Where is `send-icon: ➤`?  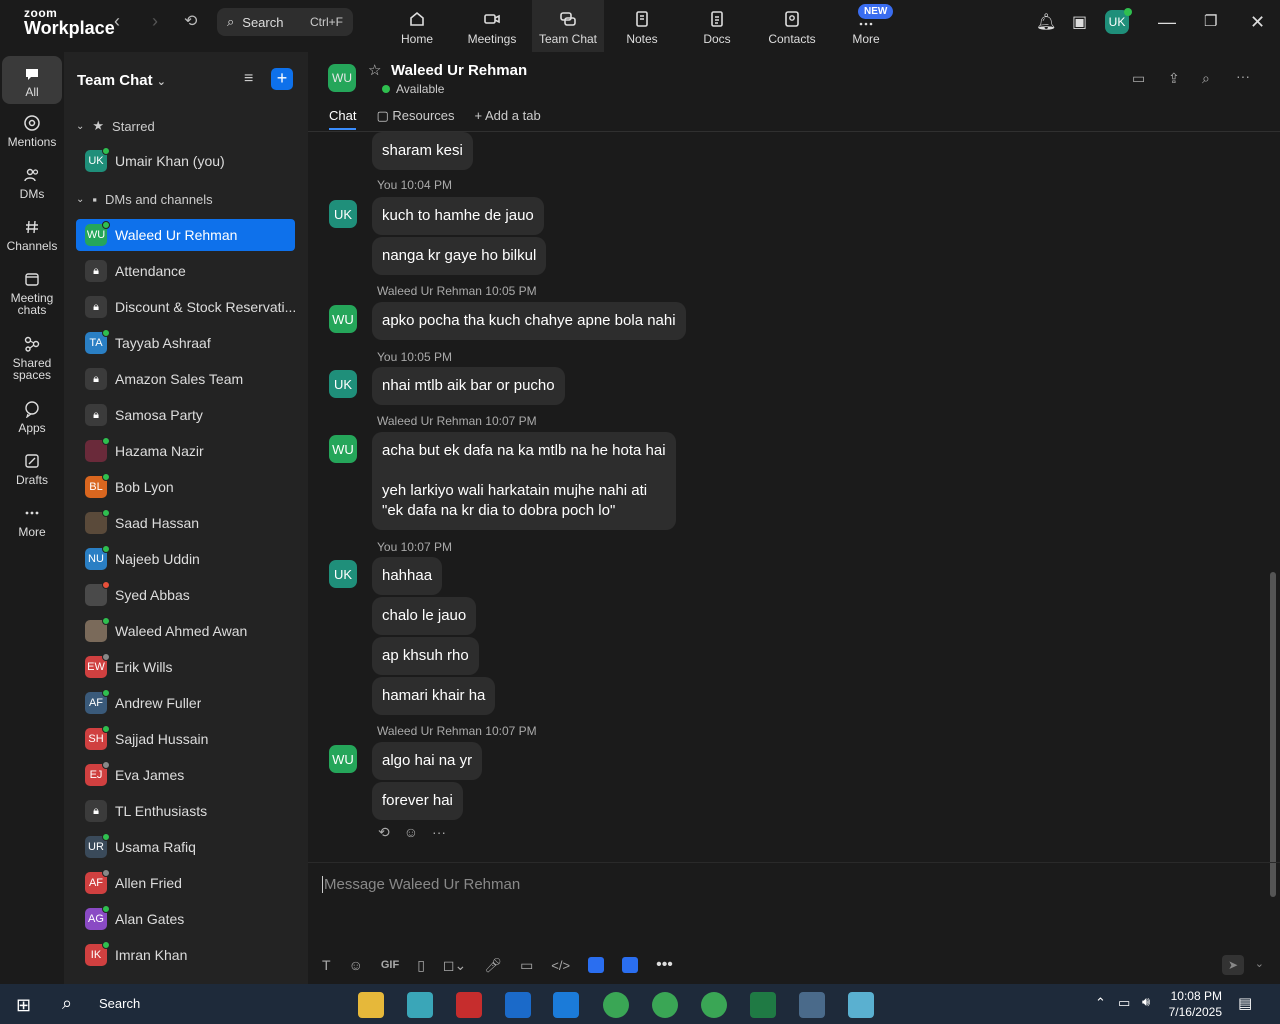 send-icon: ➤ is located at coordinates (1233, 965).